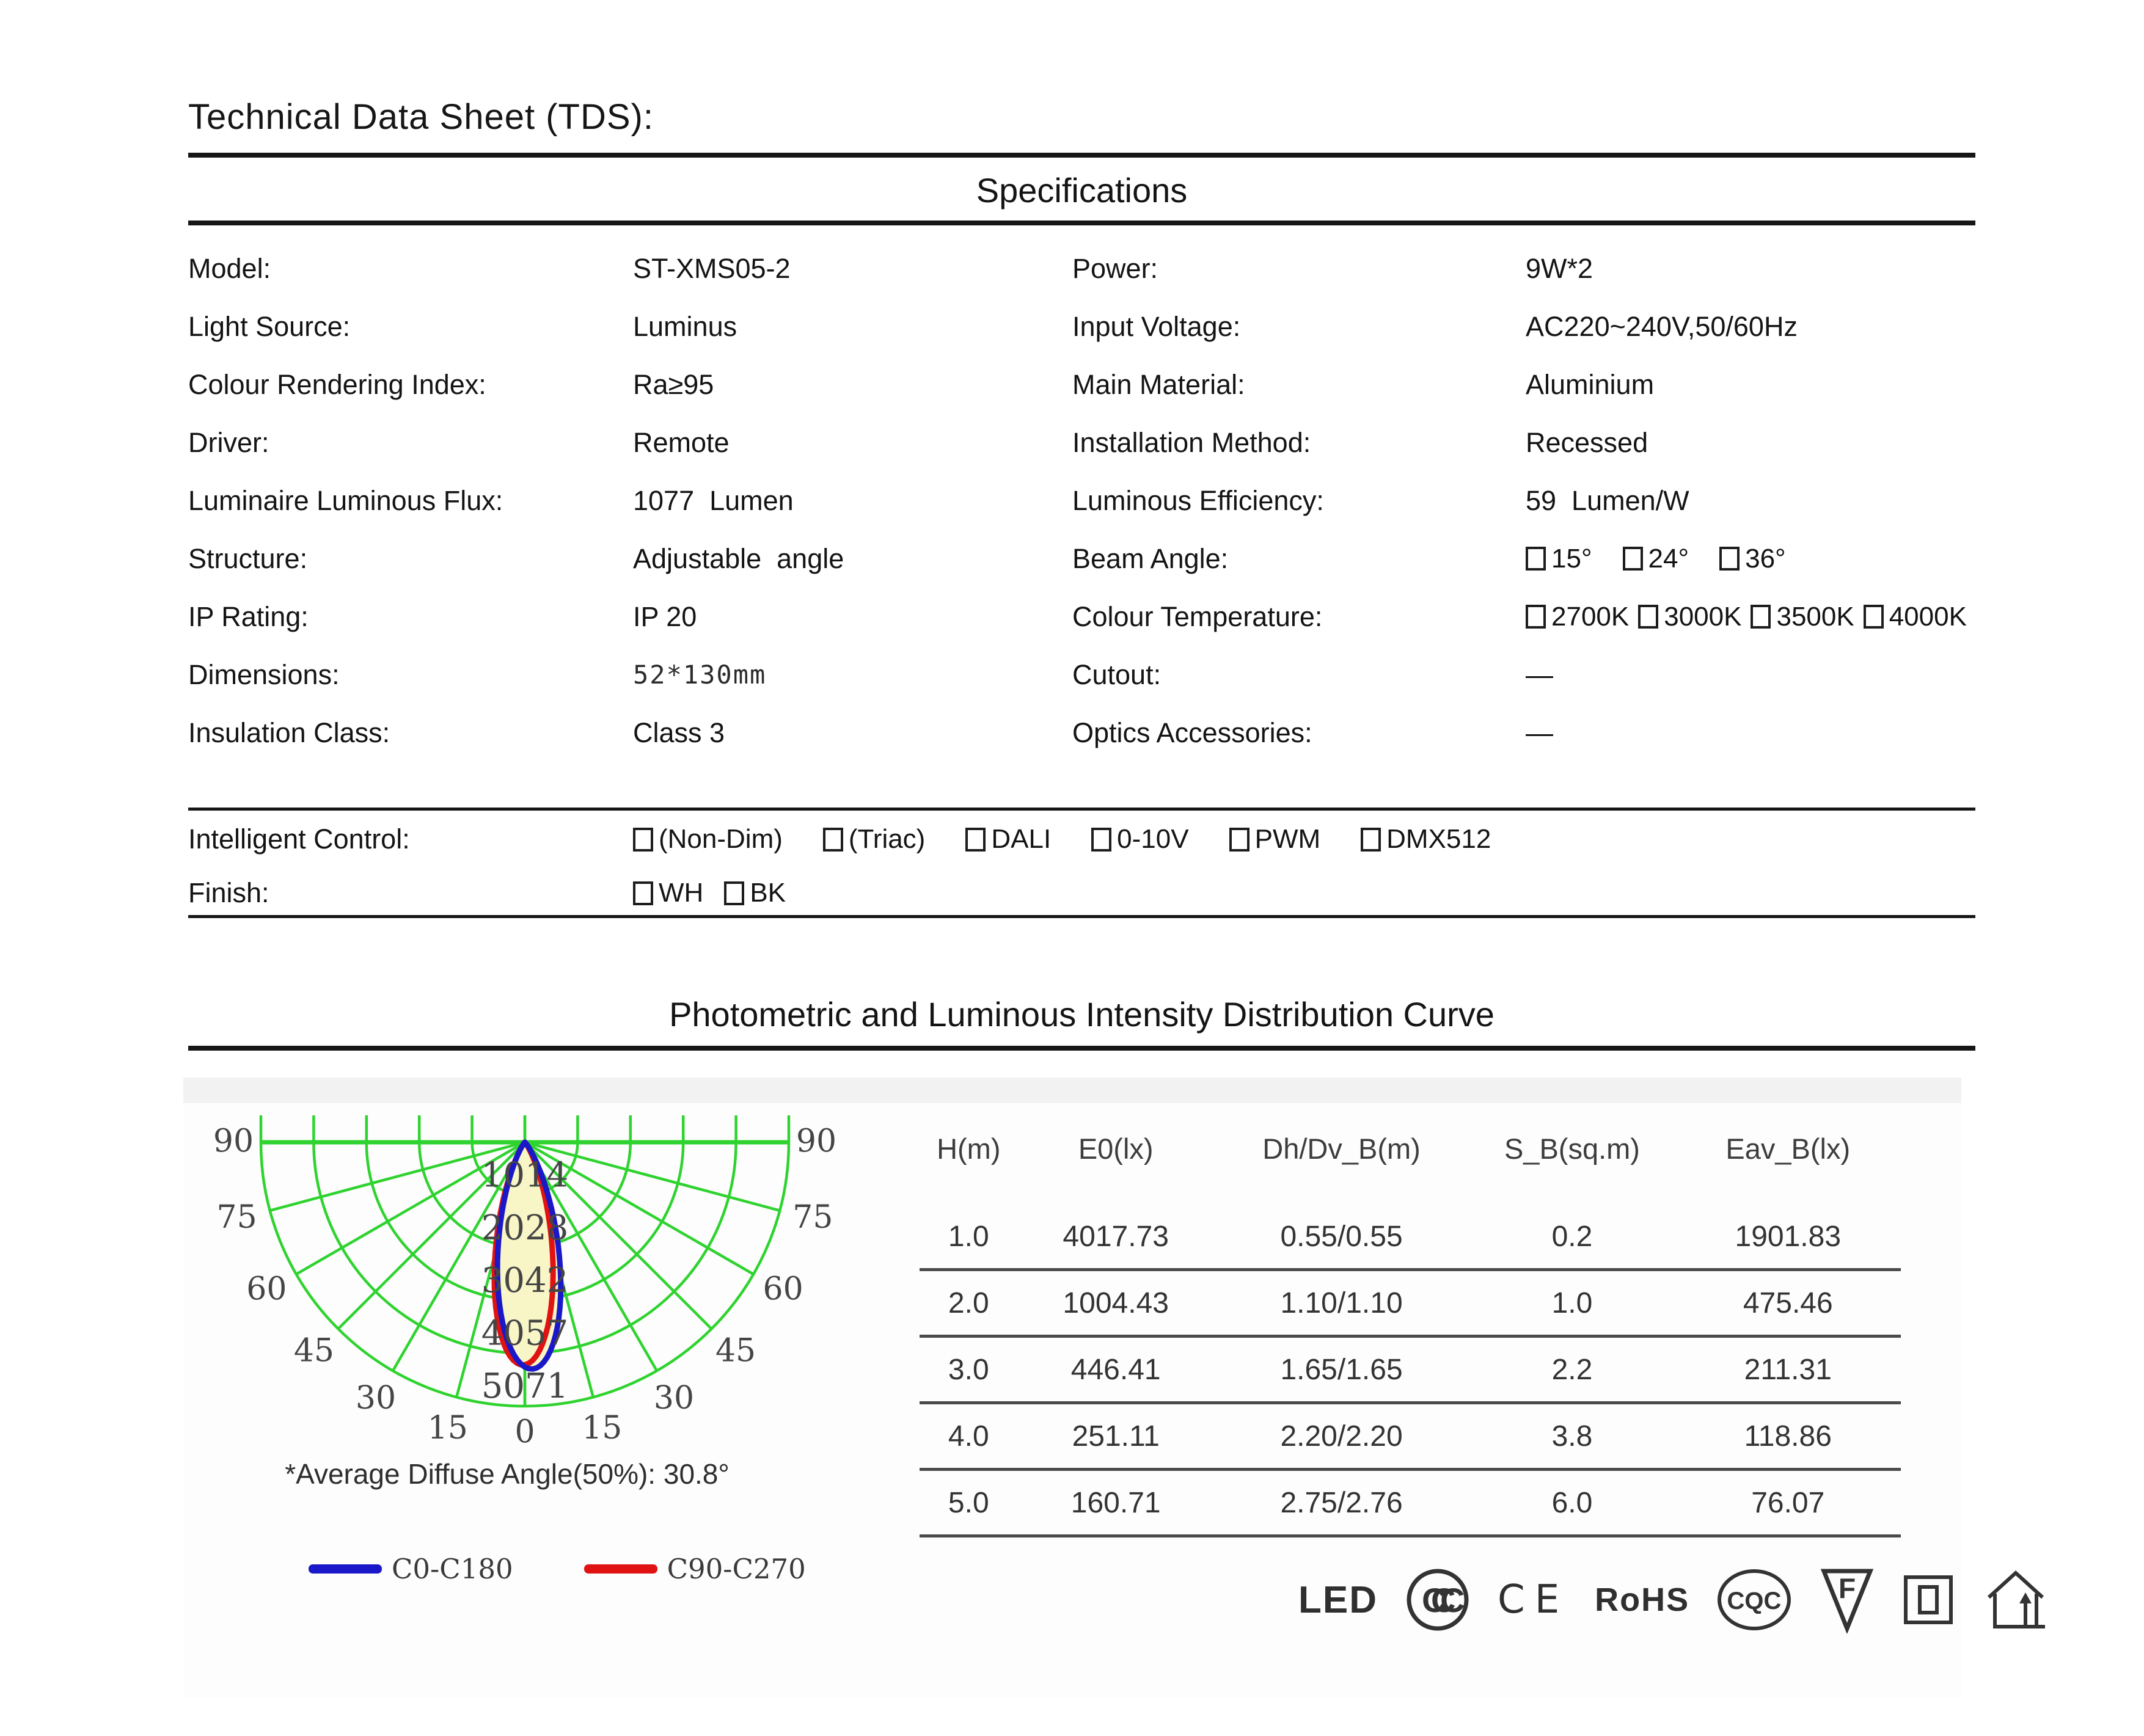 The height and width of the screenshot is (1736, 2144). I want to click on spec-value: ST-XMS05-2, so click(712, 268).